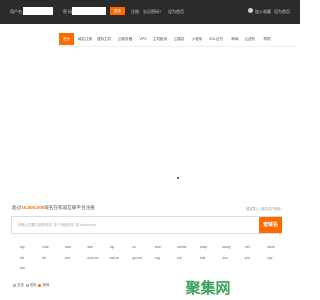 This screenshot has height=300, width=320. Describe the element at coordinates (68, 11) in the screenshot. I see `password-label: 密 码` at that location.